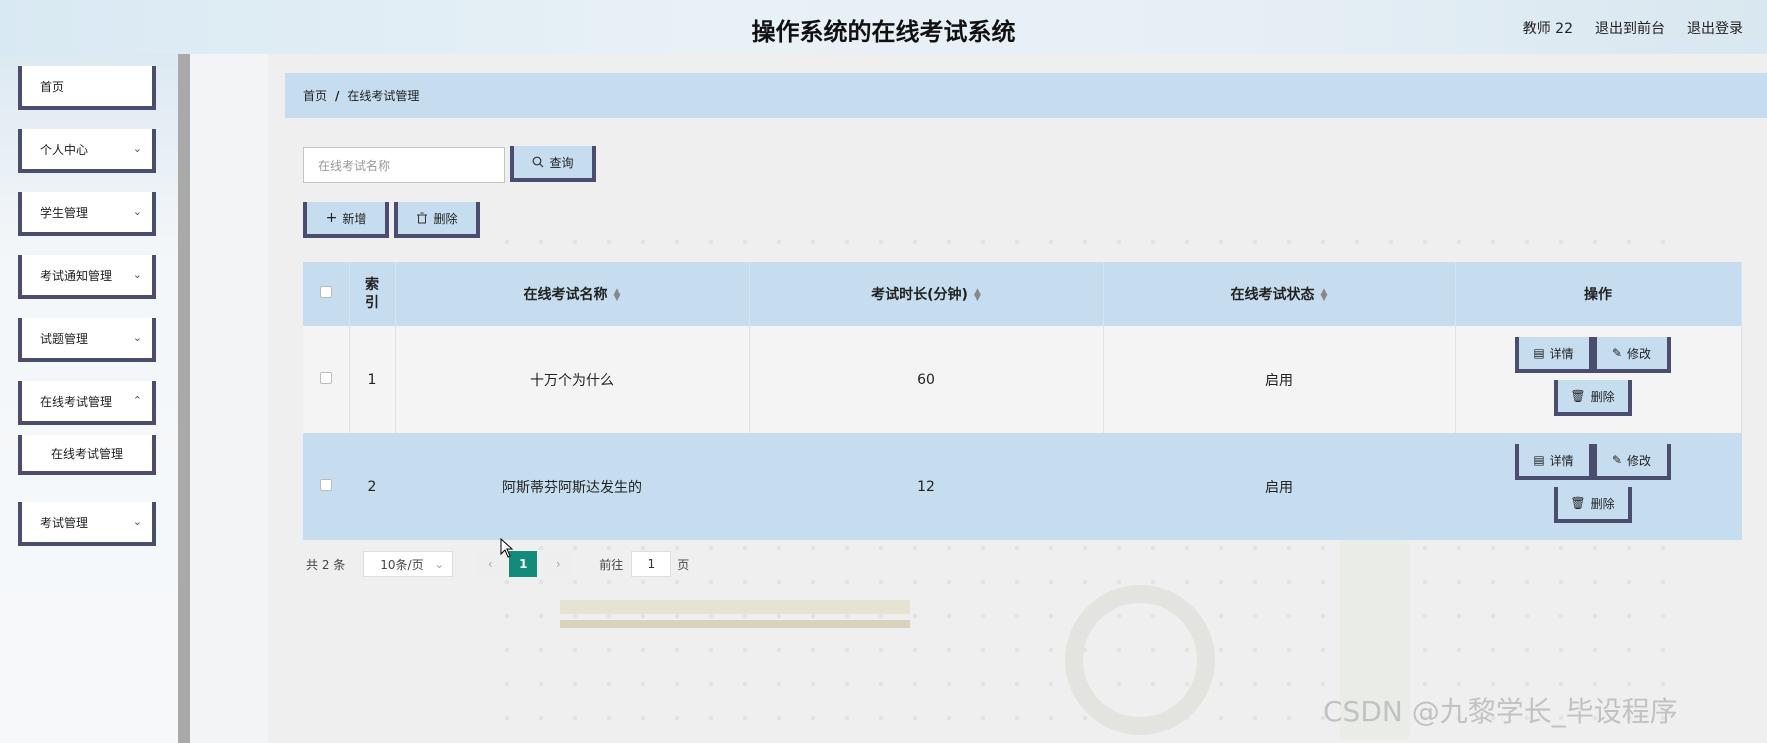  I want to click on sidebar-item-question-management: 试题管理 ⌄, so click(87, 340).